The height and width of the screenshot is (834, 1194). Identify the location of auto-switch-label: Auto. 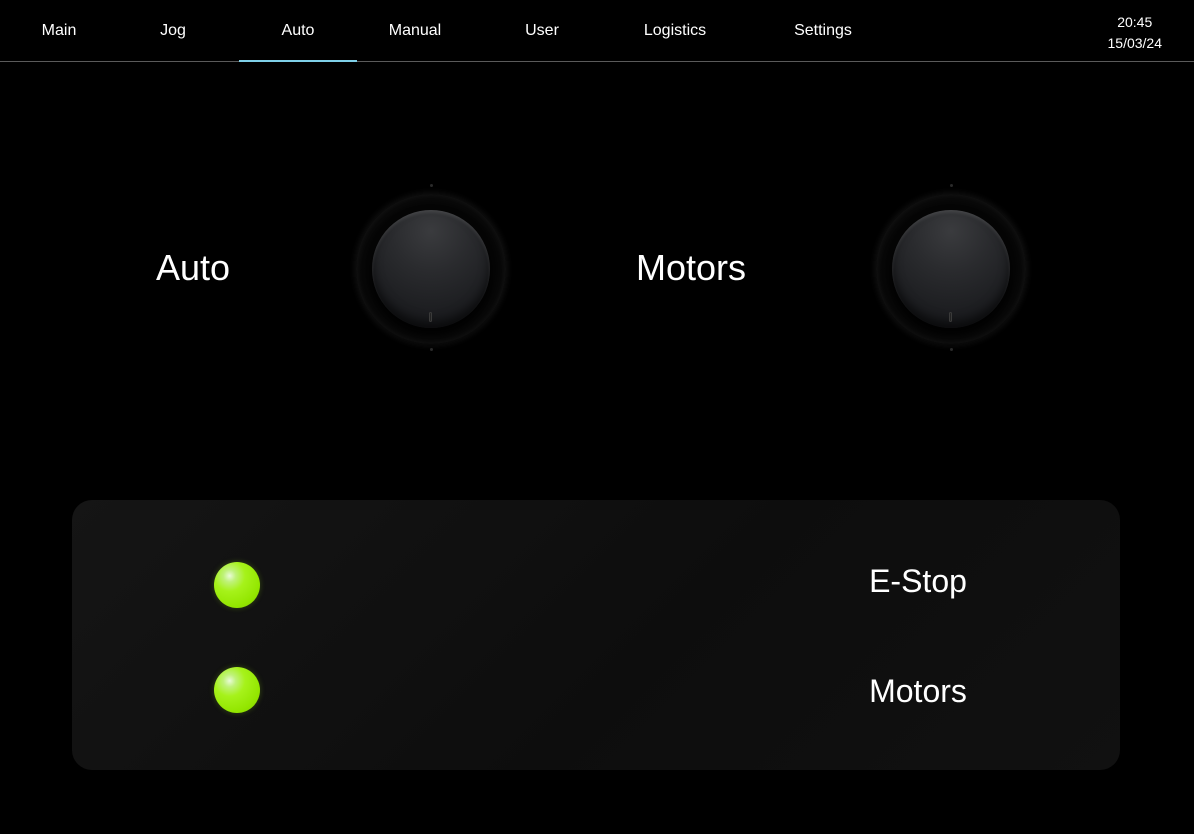
(193, 267).